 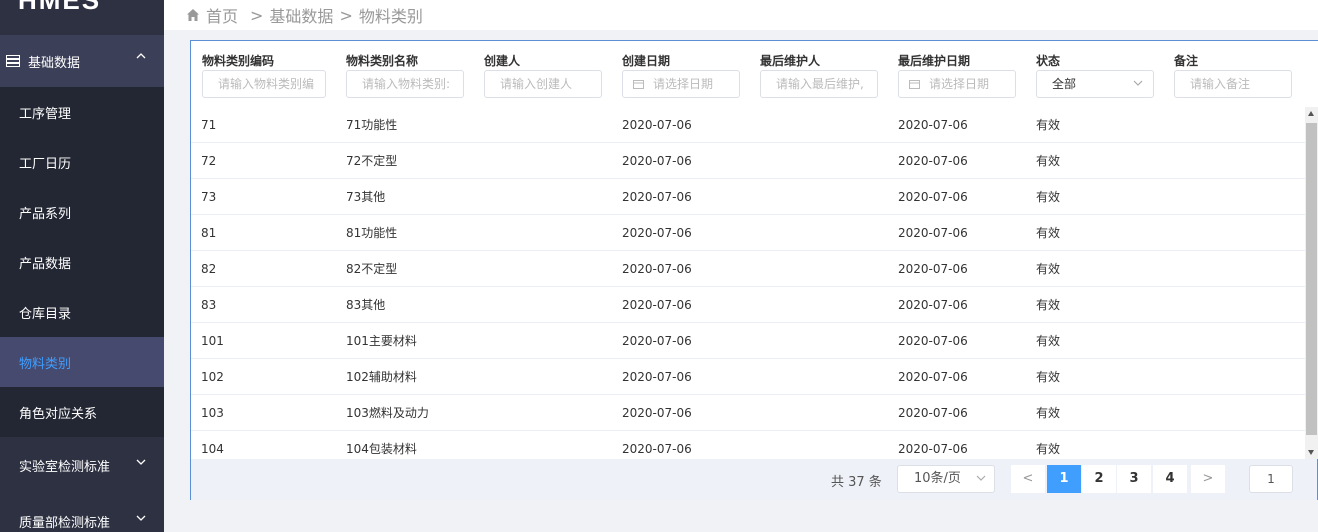 I want to click on name-filter-input: 请输入物料类别:, so click(x=405, y=84).